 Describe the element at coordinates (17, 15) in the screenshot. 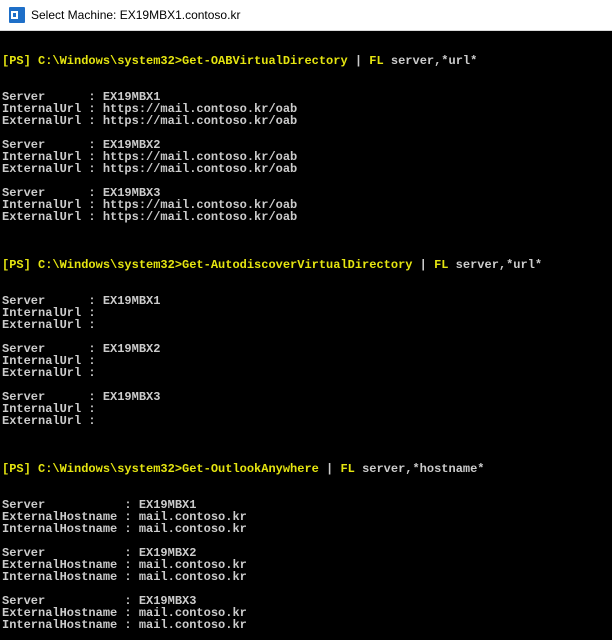

I see `exchange-management-shell-icon` at that location.